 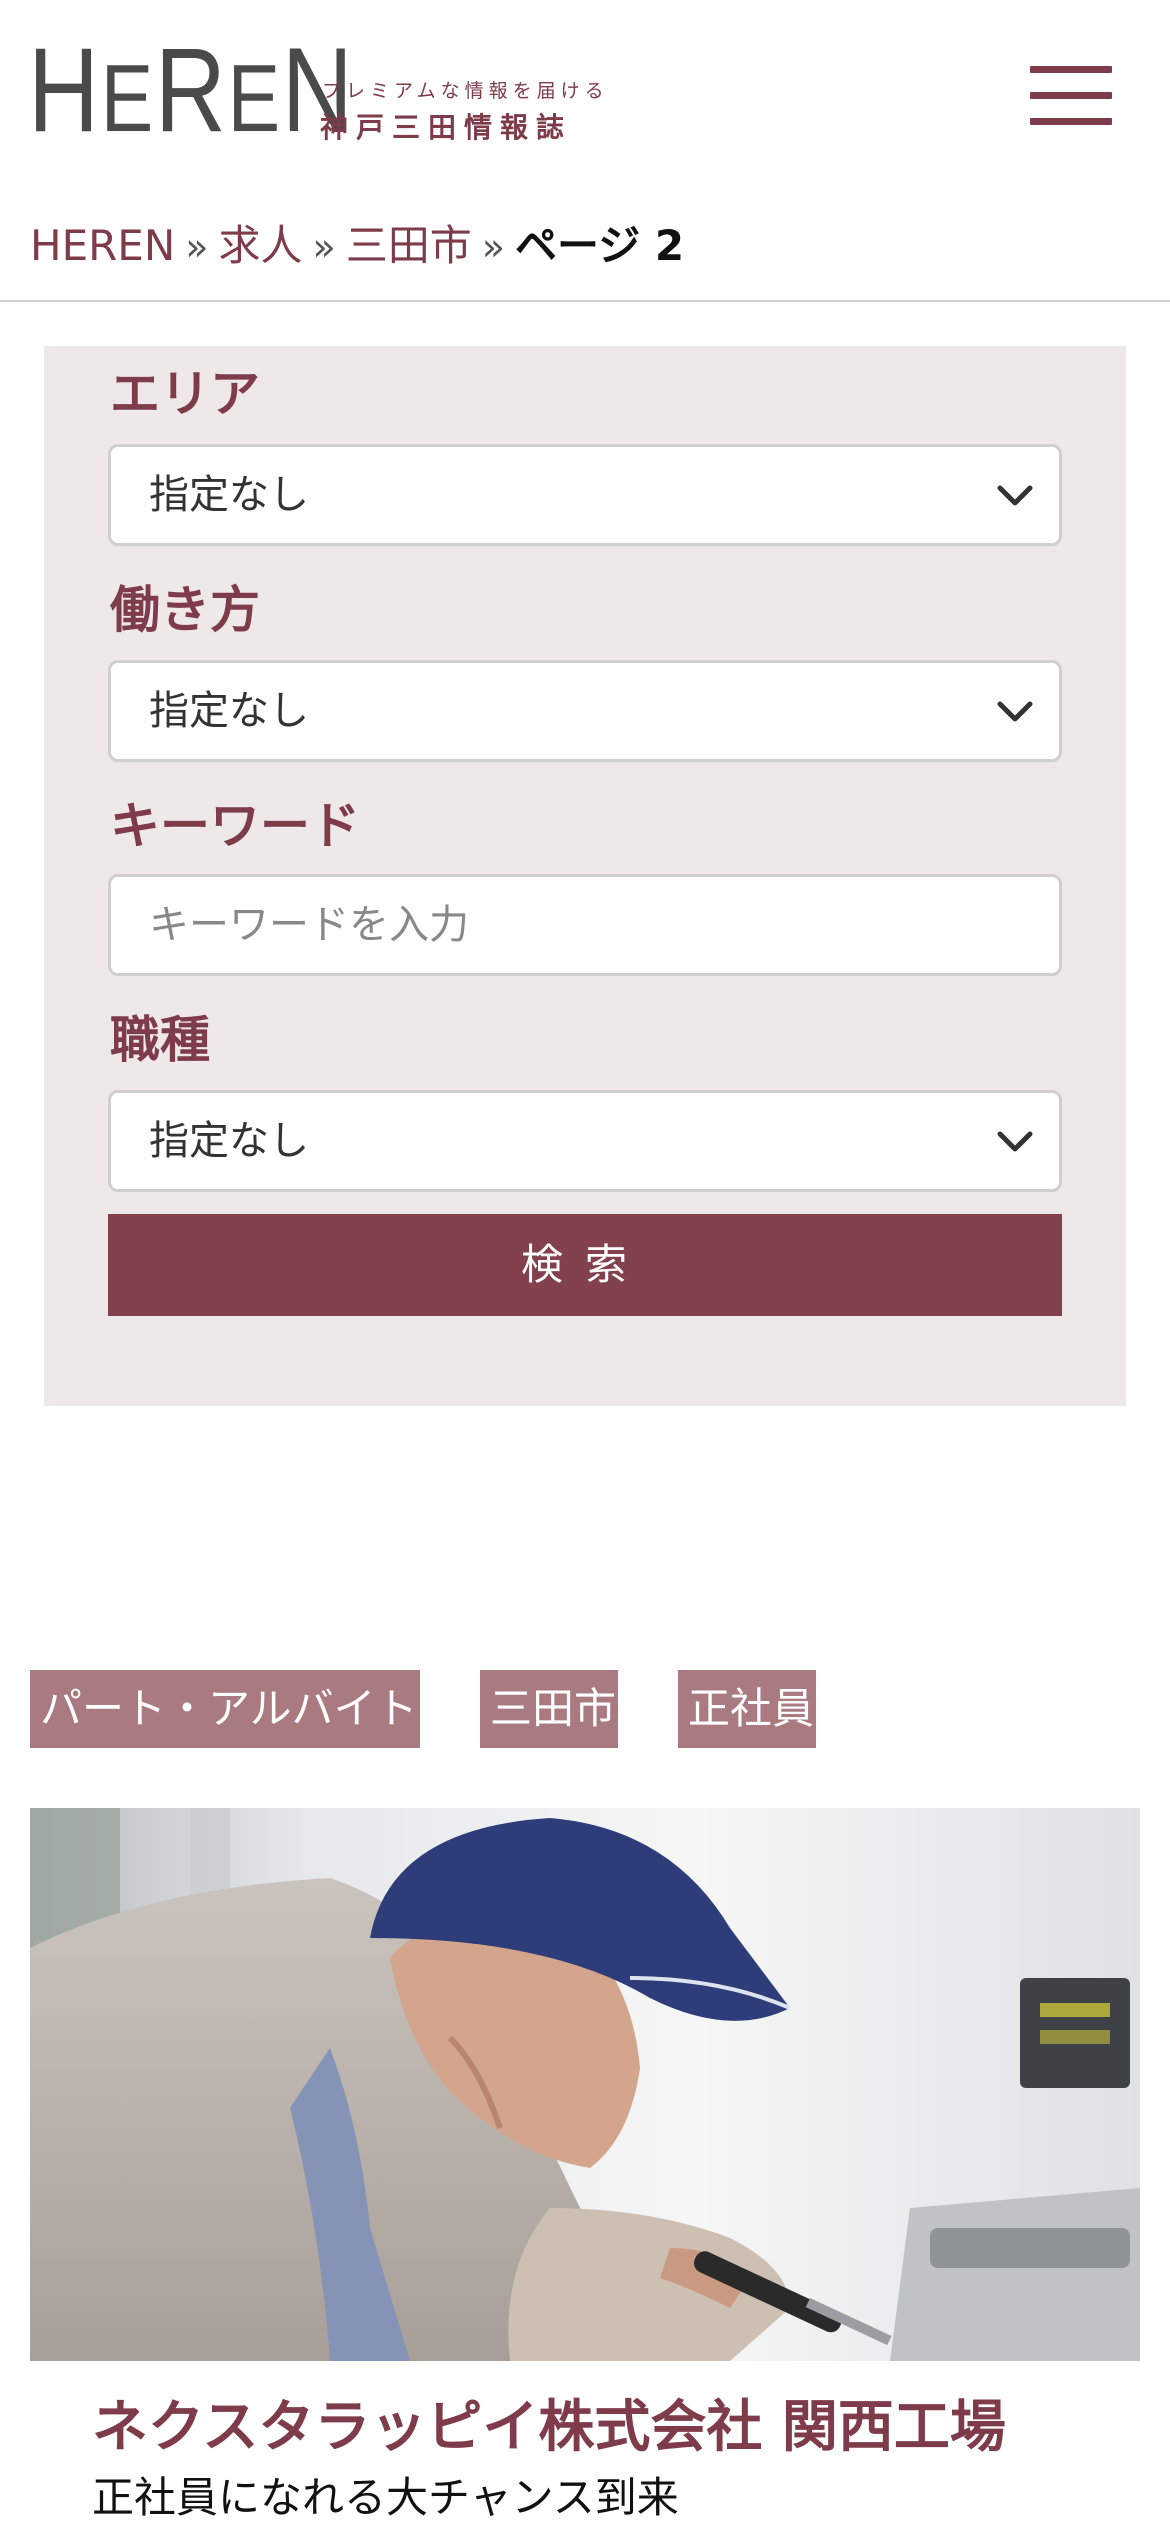 I want to click on tag-full-time: 正社員, so click(x=747, y=1709).